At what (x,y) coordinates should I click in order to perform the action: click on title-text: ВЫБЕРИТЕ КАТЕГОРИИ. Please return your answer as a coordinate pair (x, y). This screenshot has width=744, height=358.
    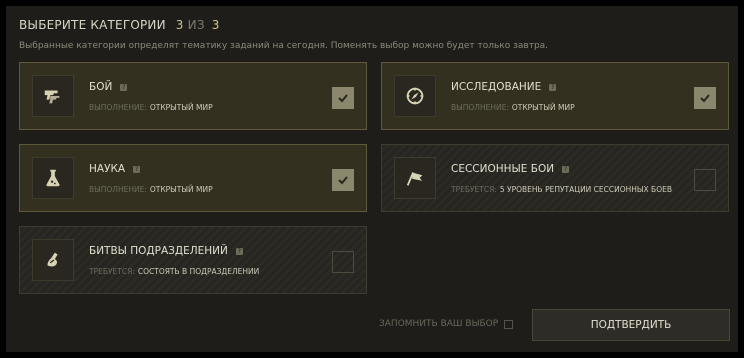
    Looking at the image, I should click on (92, 25).